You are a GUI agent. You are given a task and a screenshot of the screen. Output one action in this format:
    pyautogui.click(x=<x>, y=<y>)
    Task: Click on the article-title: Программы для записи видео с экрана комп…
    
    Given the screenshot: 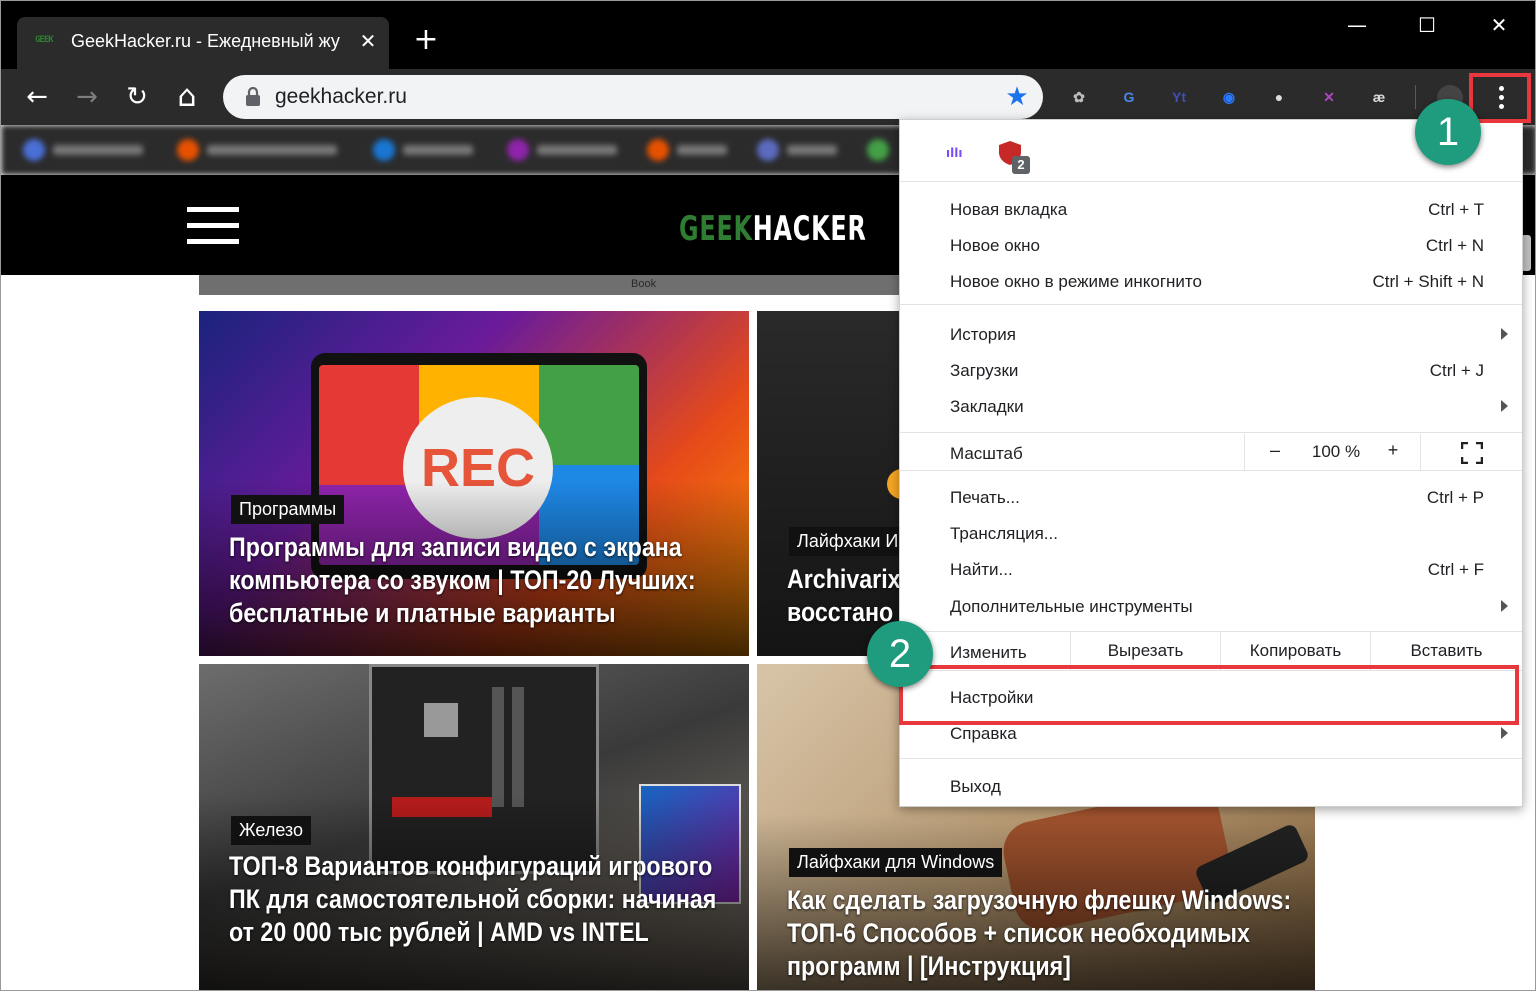 What is the action you would take?
    pyautogui.click(x=474, y=580)
    